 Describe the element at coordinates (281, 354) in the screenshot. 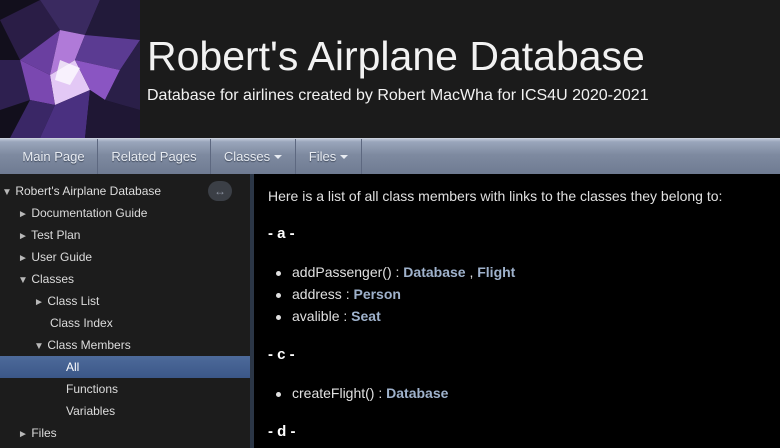

I see `section-heading-c: - c -` at that location.